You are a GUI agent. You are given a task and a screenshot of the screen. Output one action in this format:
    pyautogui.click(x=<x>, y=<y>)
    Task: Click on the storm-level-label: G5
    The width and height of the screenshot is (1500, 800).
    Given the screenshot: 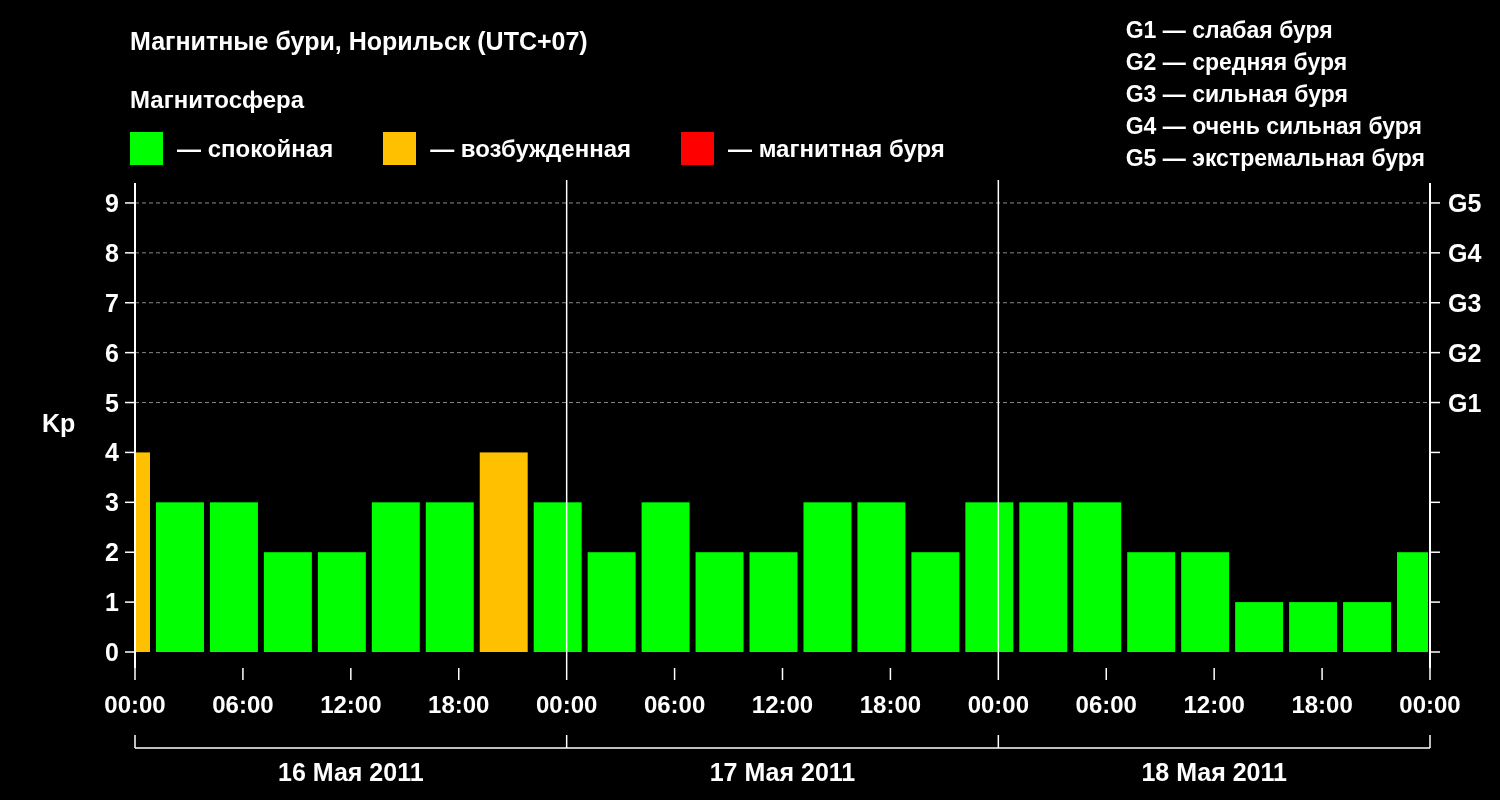 What is the action you would take?
    pyautogui.click(x=1465, y=202)
    